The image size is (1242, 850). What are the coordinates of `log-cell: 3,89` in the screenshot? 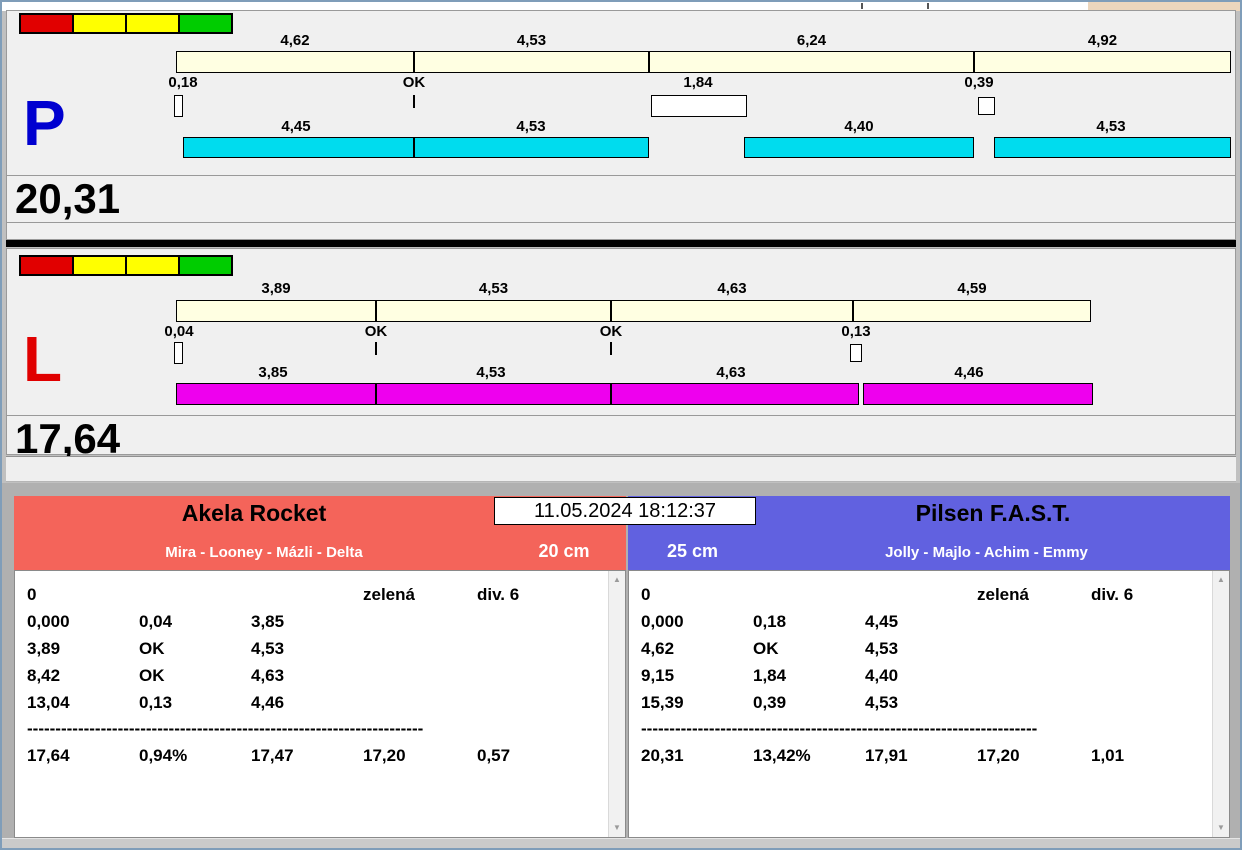 It's located at (44, 648).